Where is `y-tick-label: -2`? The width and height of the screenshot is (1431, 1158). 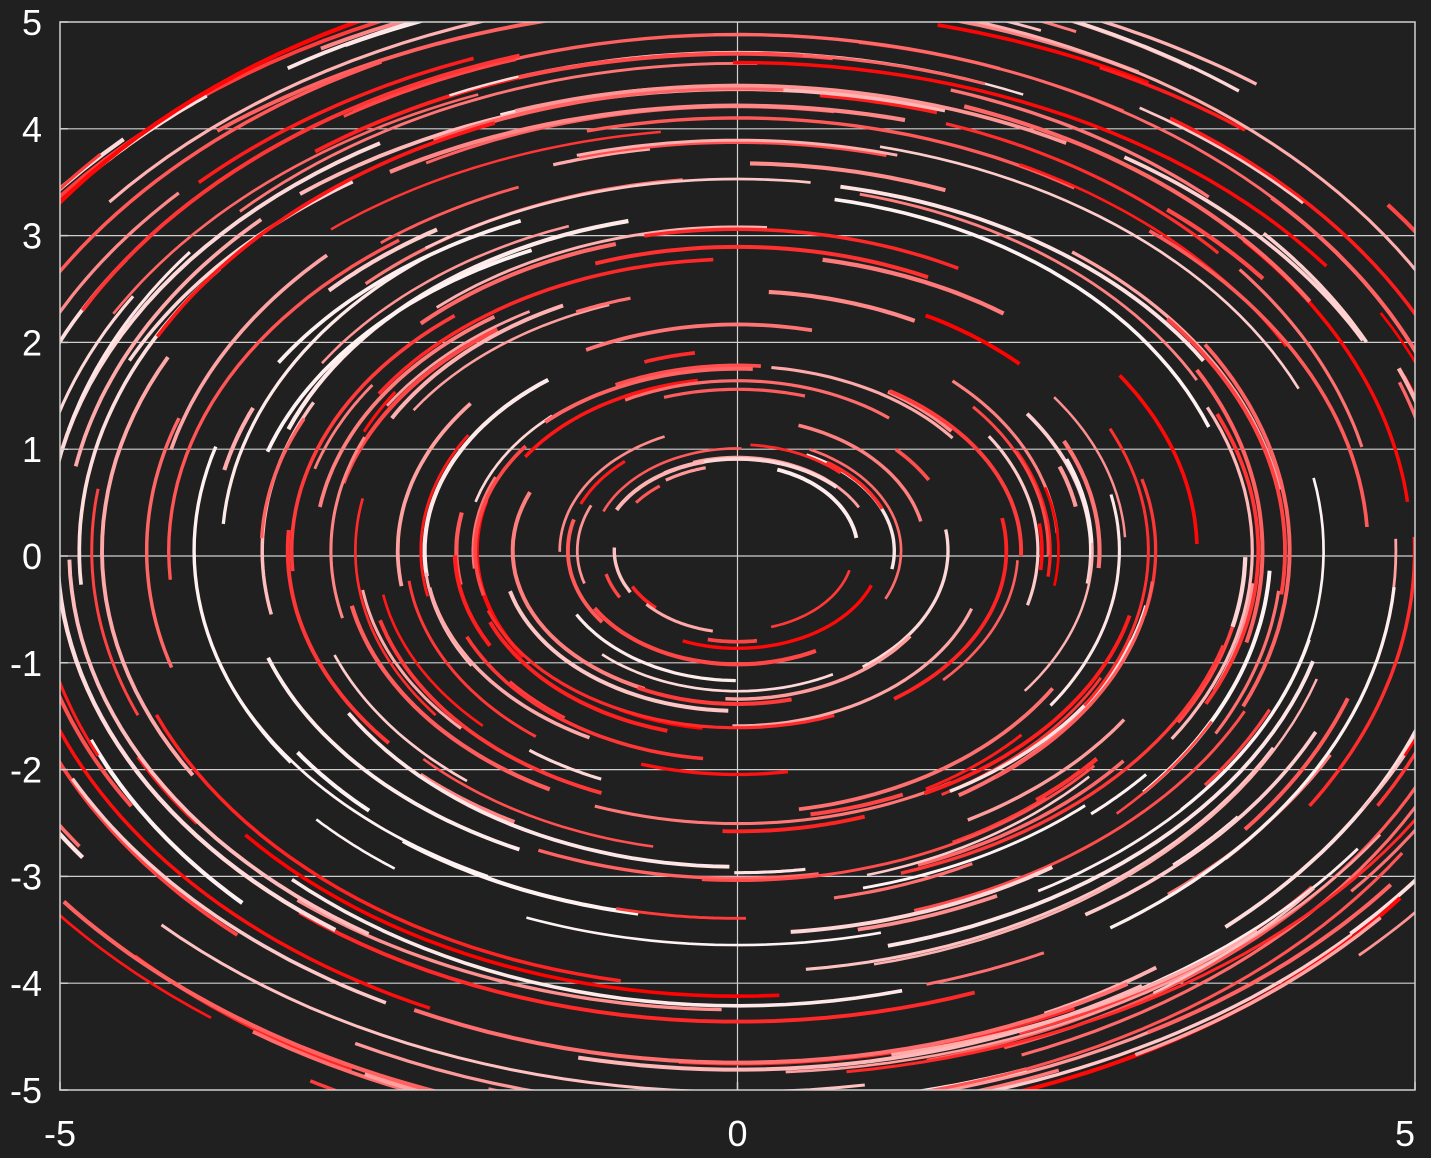 y-tick-label: -2 is located at coordinates (26, 770).